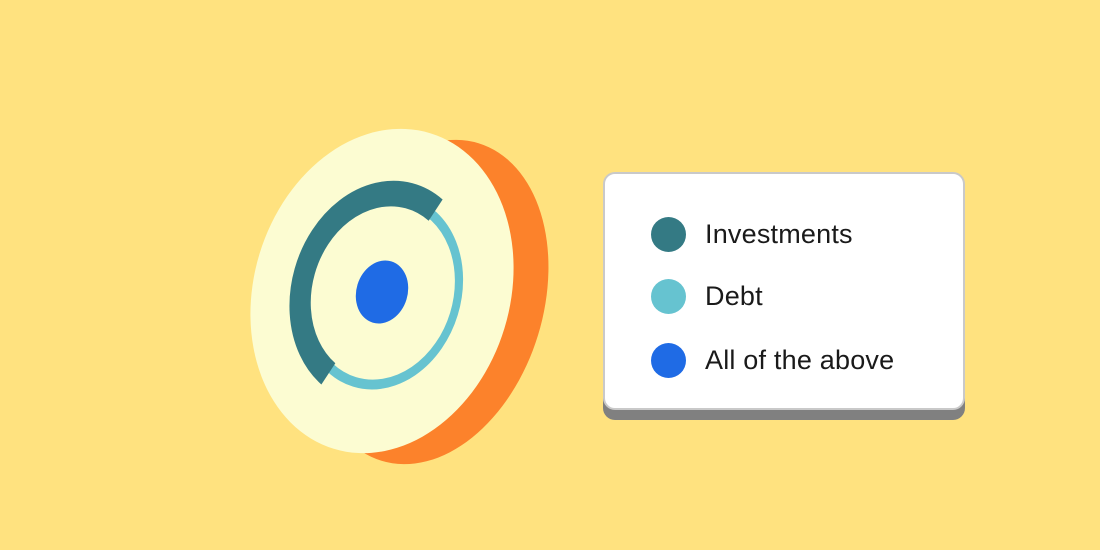 The image size is (1100, 550). What do you see at coordinates (668, 234) in the screenshot?
I see `investments-swatch-icon` at bounding box center [668, 234].